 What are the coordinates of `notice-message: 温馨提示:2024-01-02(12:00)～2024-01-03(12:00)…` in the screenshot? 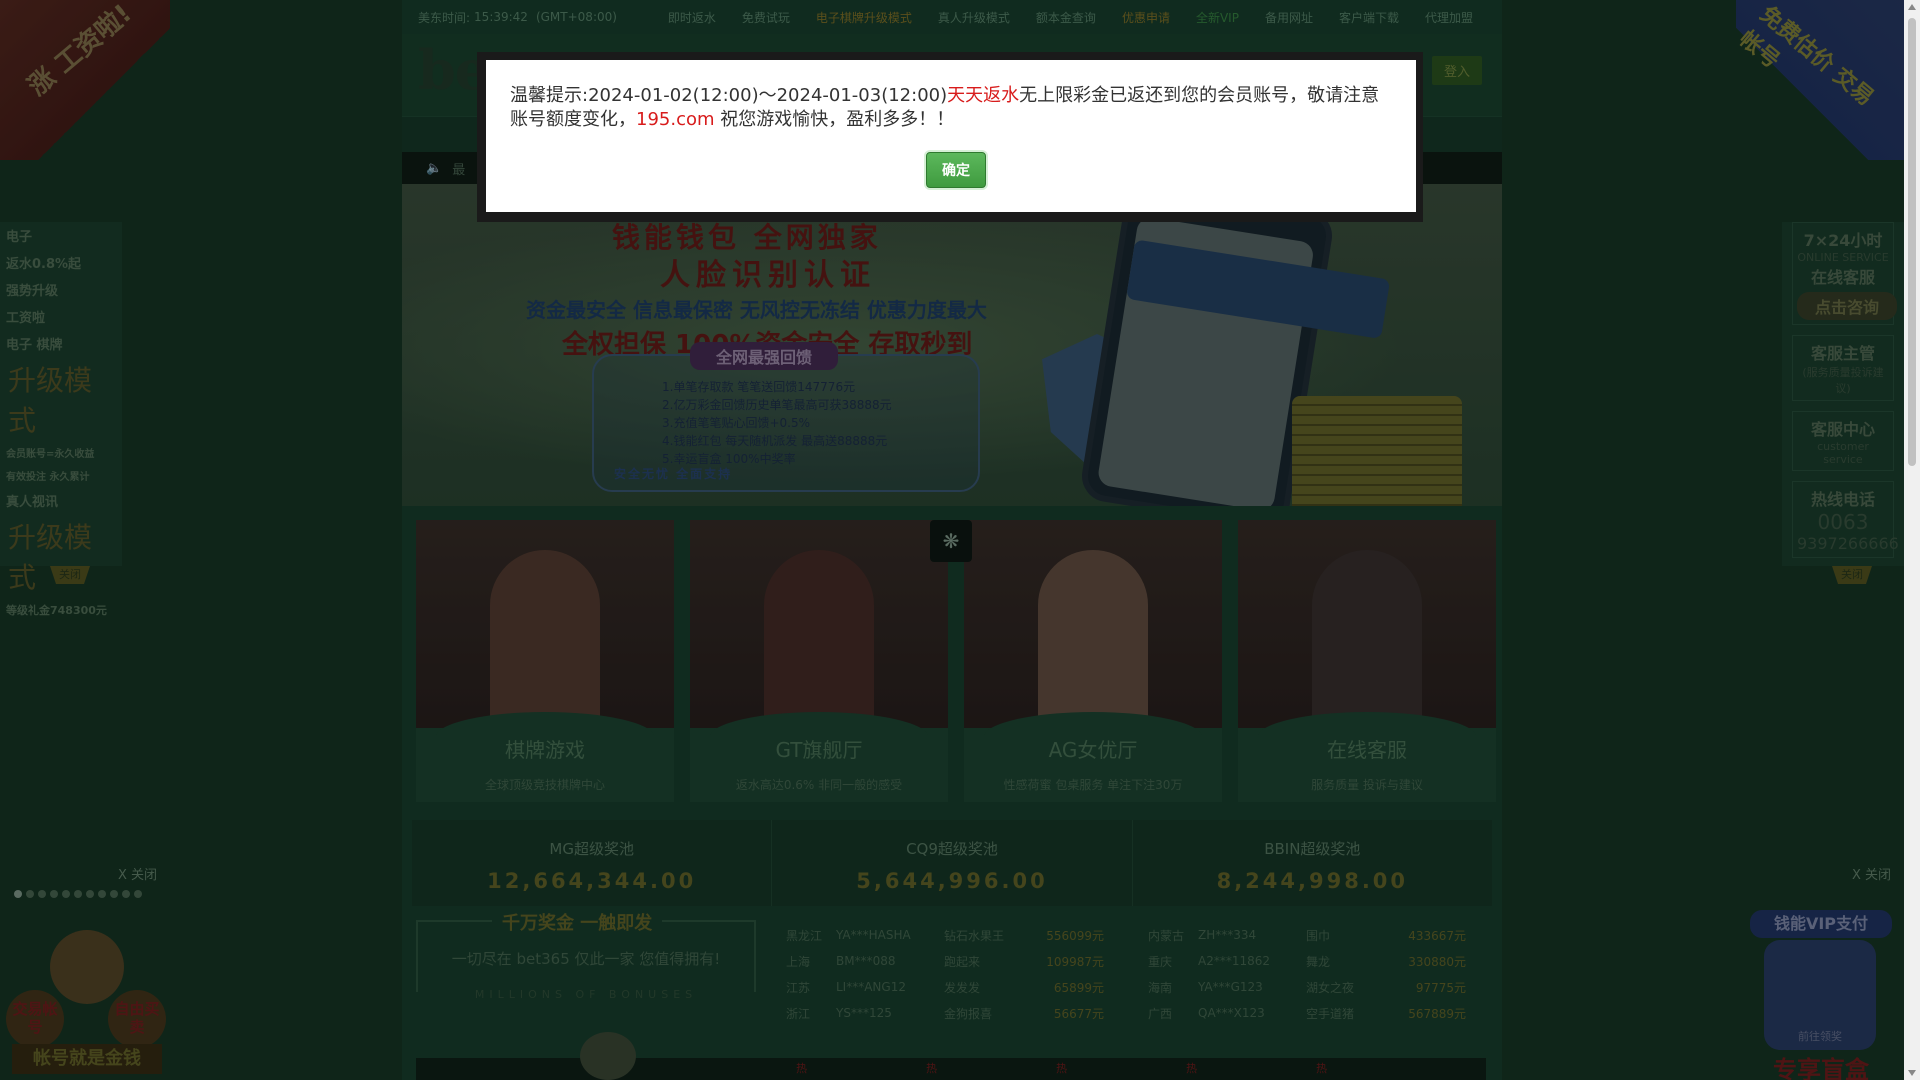 It's located at (951, 108).